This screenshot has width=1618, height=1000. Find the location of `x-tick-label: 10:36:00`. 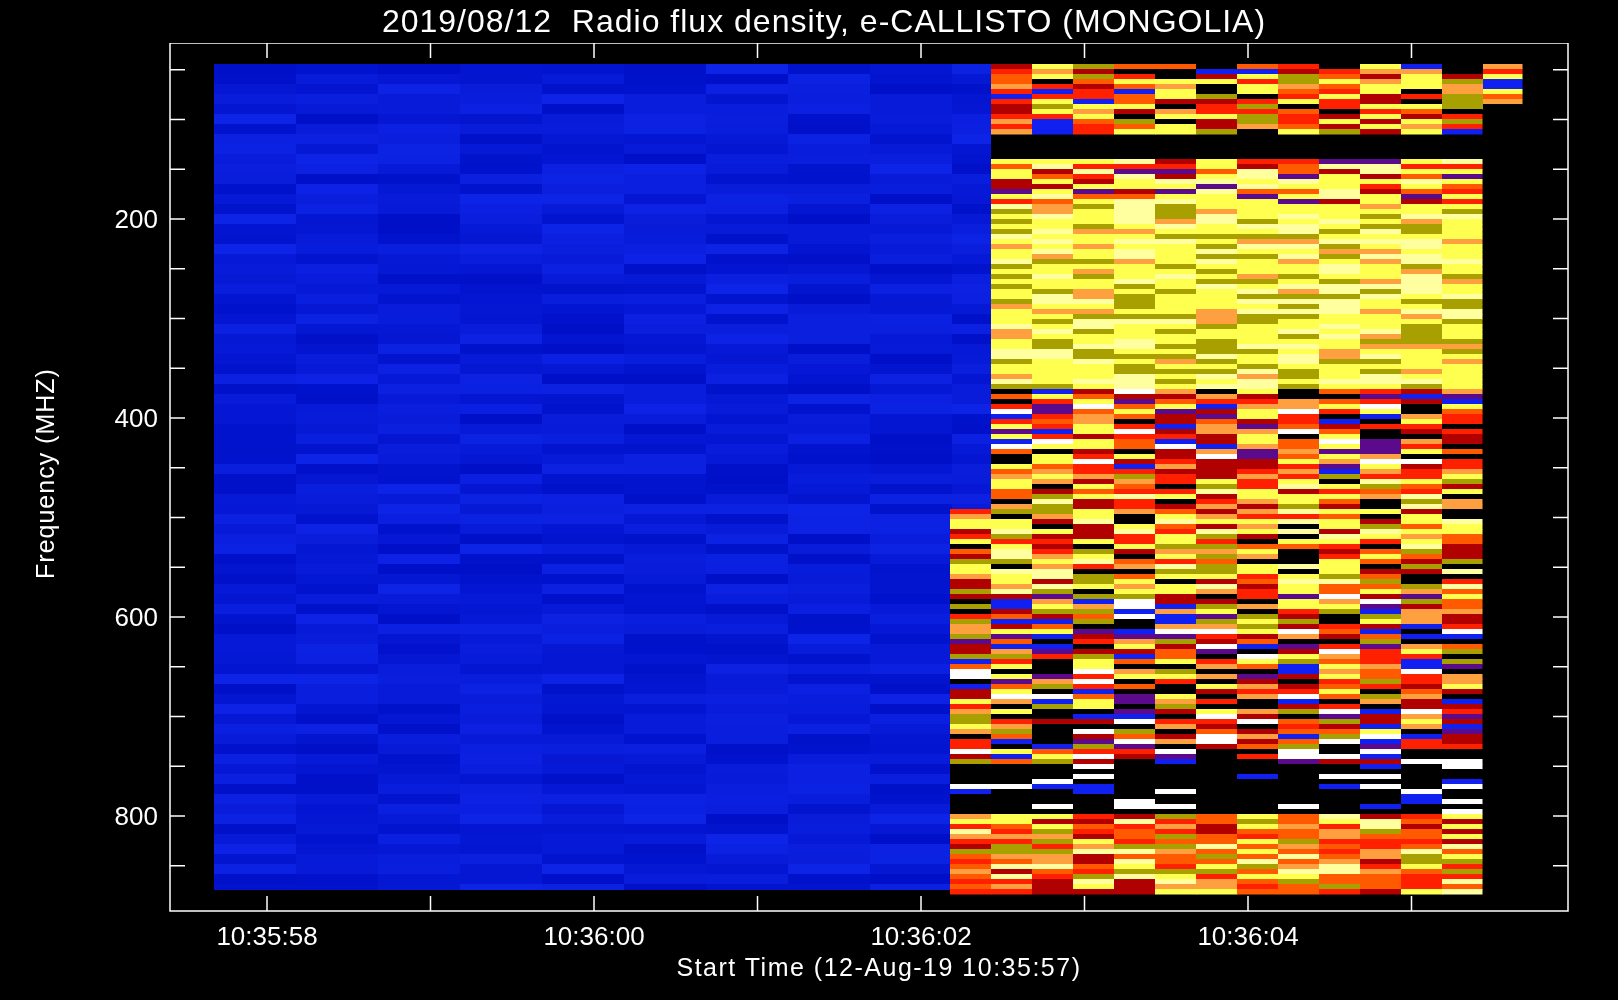

x-tick-label: 10:36:00 is located at coordinates (594, 936).